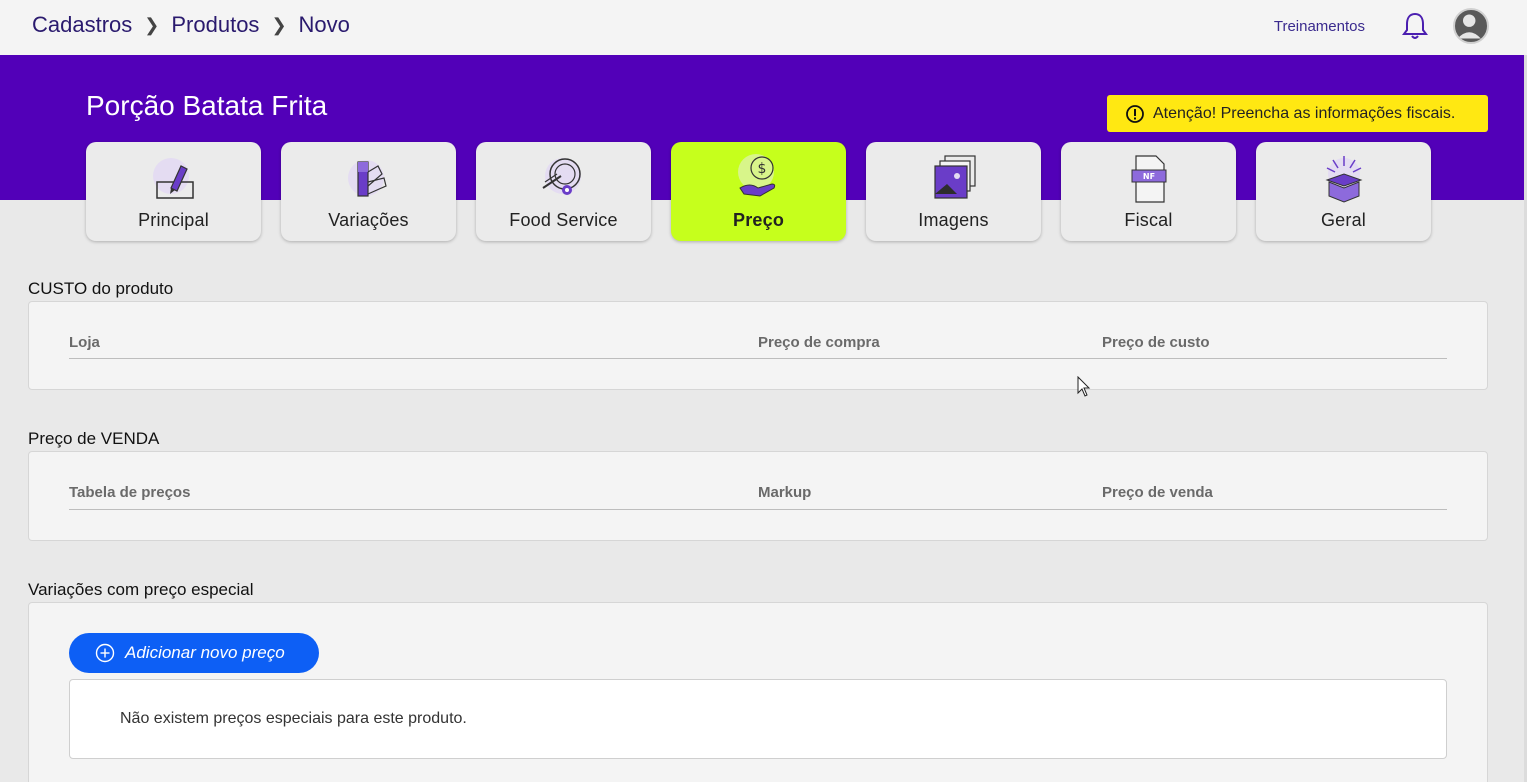 The image size is (1527, 782). Describe the element at coordinates (561, 176) in the screenshot. I see `plate-cutlery-icon` at that location.